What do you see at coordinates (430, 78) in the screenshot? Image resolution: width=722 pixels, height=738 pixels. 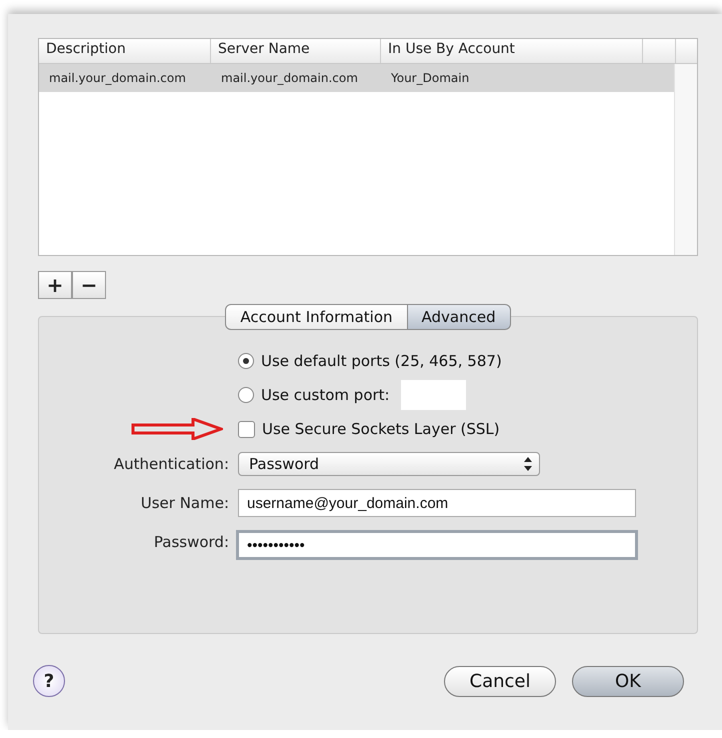 I see `table-cell-text: Your_Domain` at bounding box center [430, 78].